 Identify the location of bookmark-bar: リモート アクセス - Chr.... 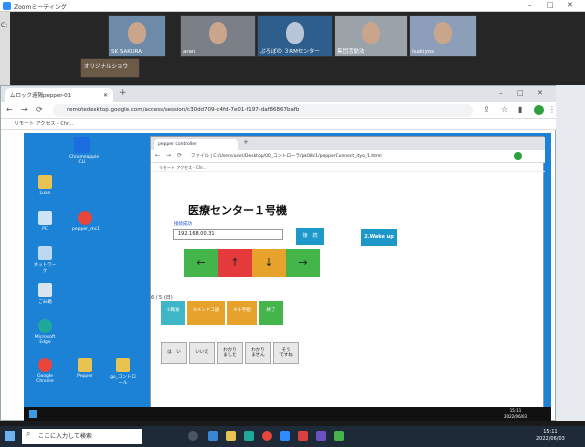
(279, 124).